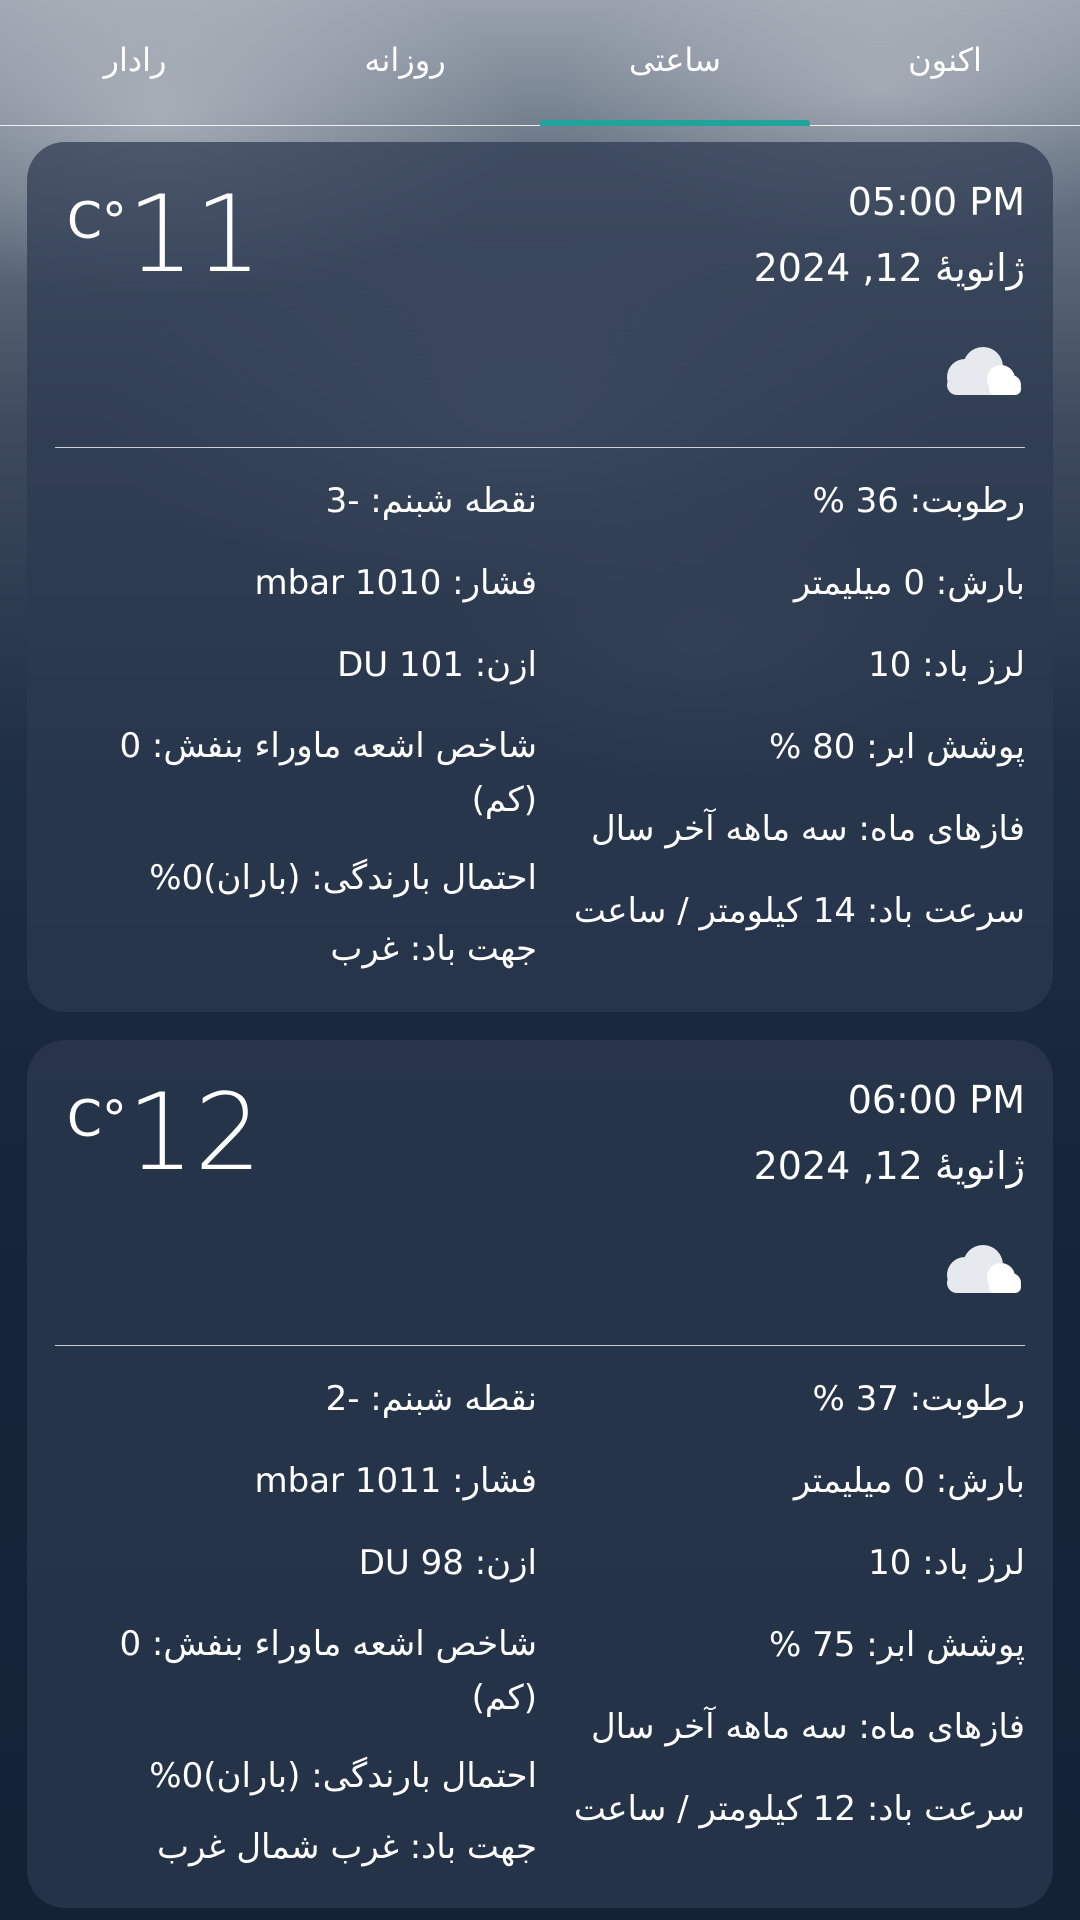 This screenshot has width=1080, height=1920. Describe the element at coordinates (897, 1645) in the screenshot. I see `cloud-cover: پوشش ابر: 75 %` at that location.